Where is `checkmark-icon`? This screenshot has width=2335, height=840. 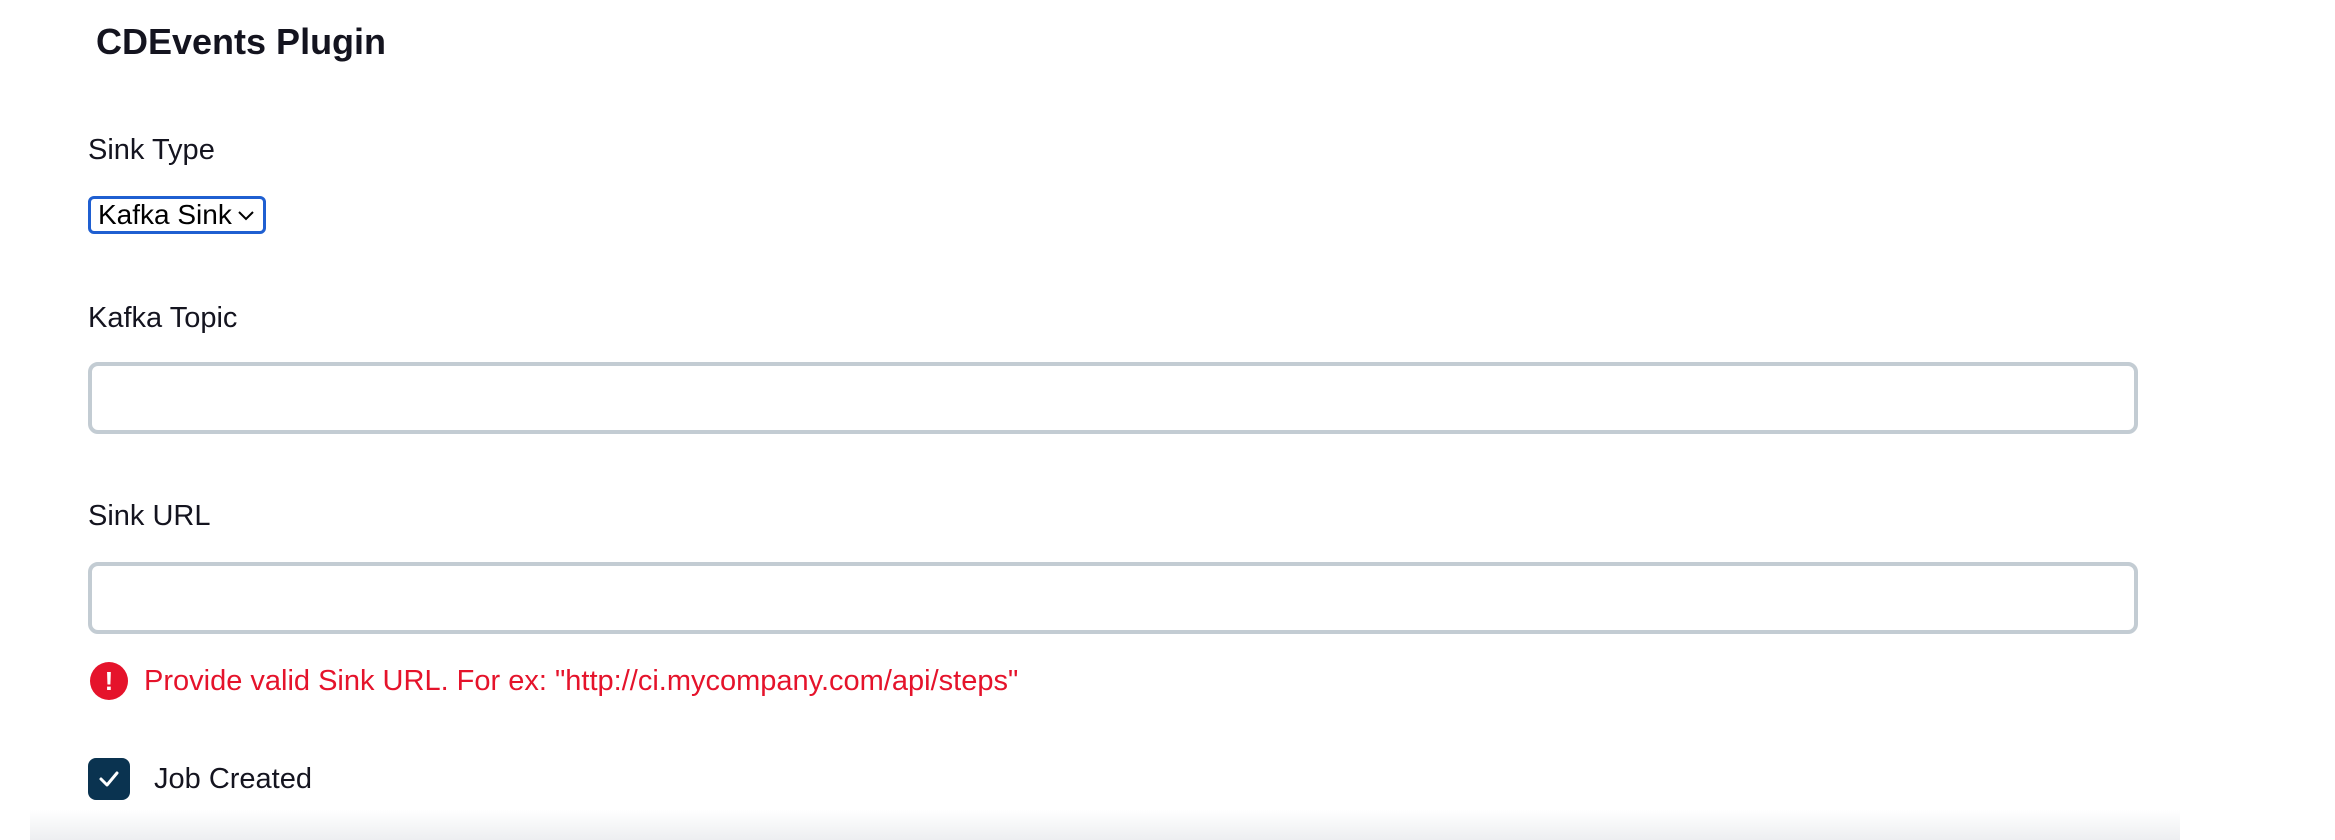 checkmark-icon is located at coordinates (109, 779).